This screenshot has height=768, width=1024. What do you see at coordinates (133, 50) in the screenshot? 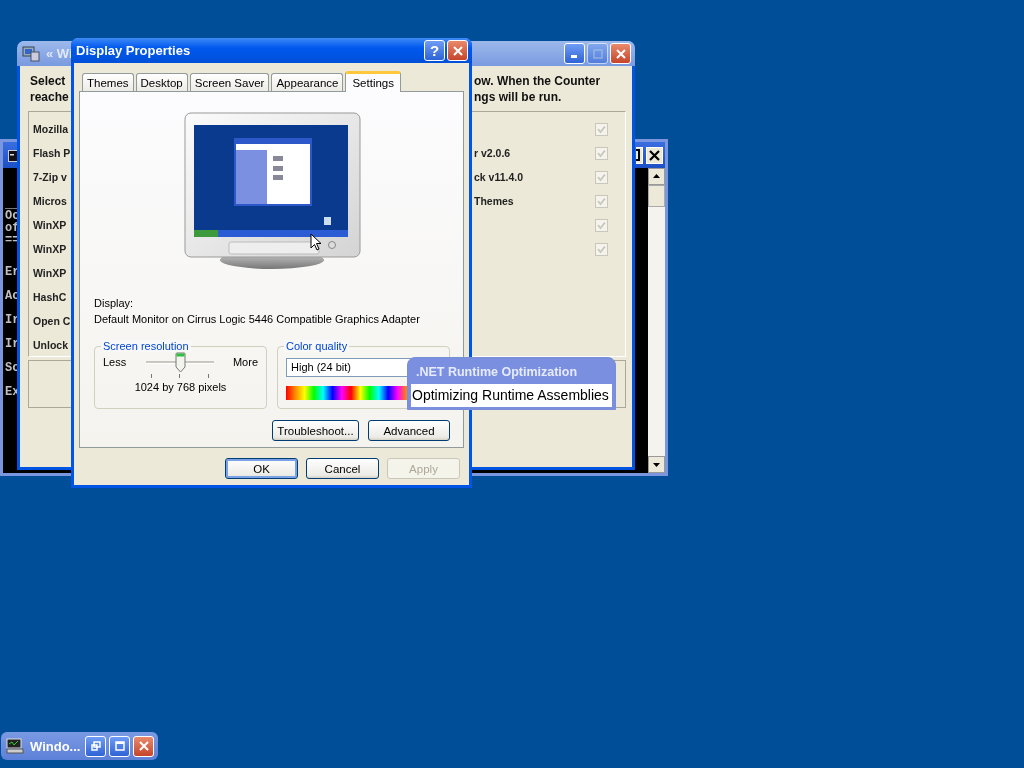
I see `window-title: Display Properties` at bounding box center [133, 50].